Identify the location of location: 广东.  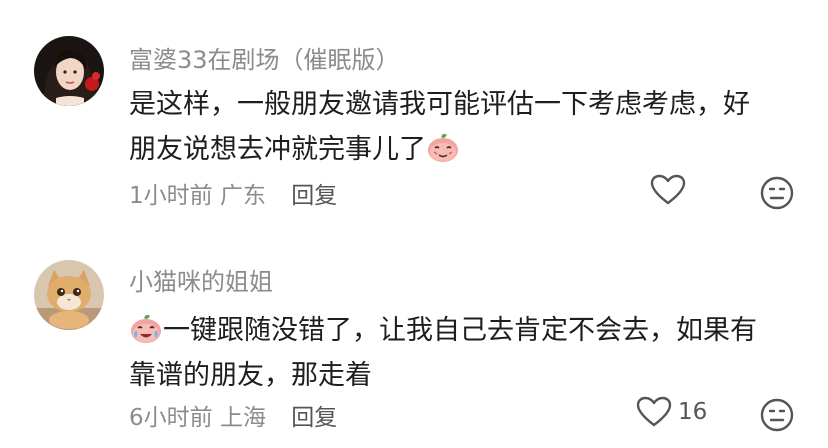
(242, 196).